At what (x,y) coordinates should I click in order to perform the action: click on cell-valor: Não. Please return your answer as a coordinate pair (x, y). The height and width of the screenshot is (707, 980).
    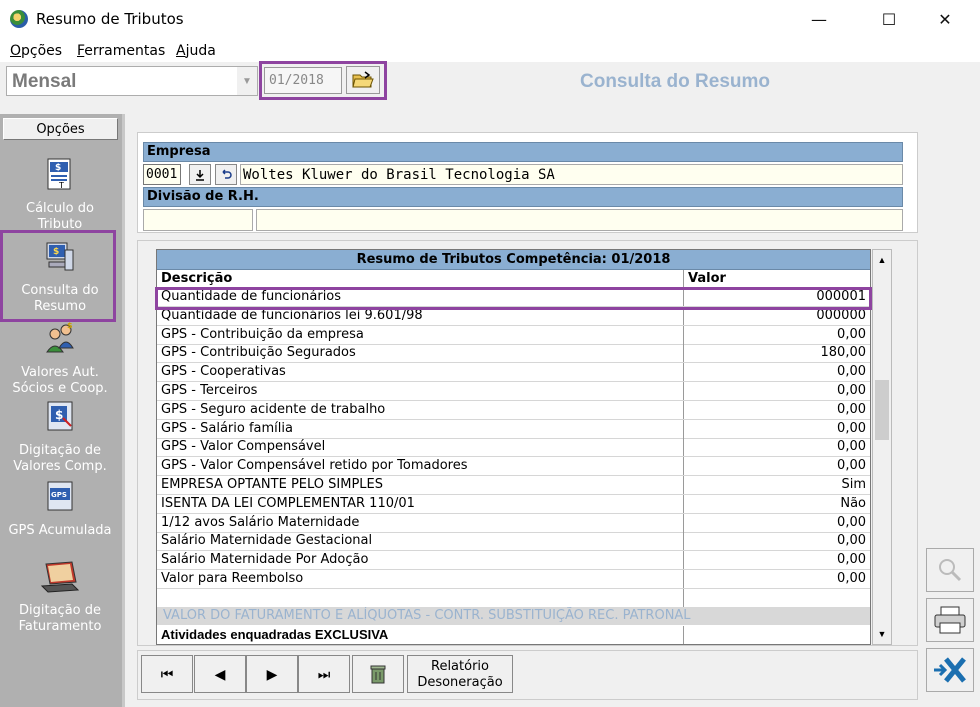
    Looking at the image, I should click on (853, 503).